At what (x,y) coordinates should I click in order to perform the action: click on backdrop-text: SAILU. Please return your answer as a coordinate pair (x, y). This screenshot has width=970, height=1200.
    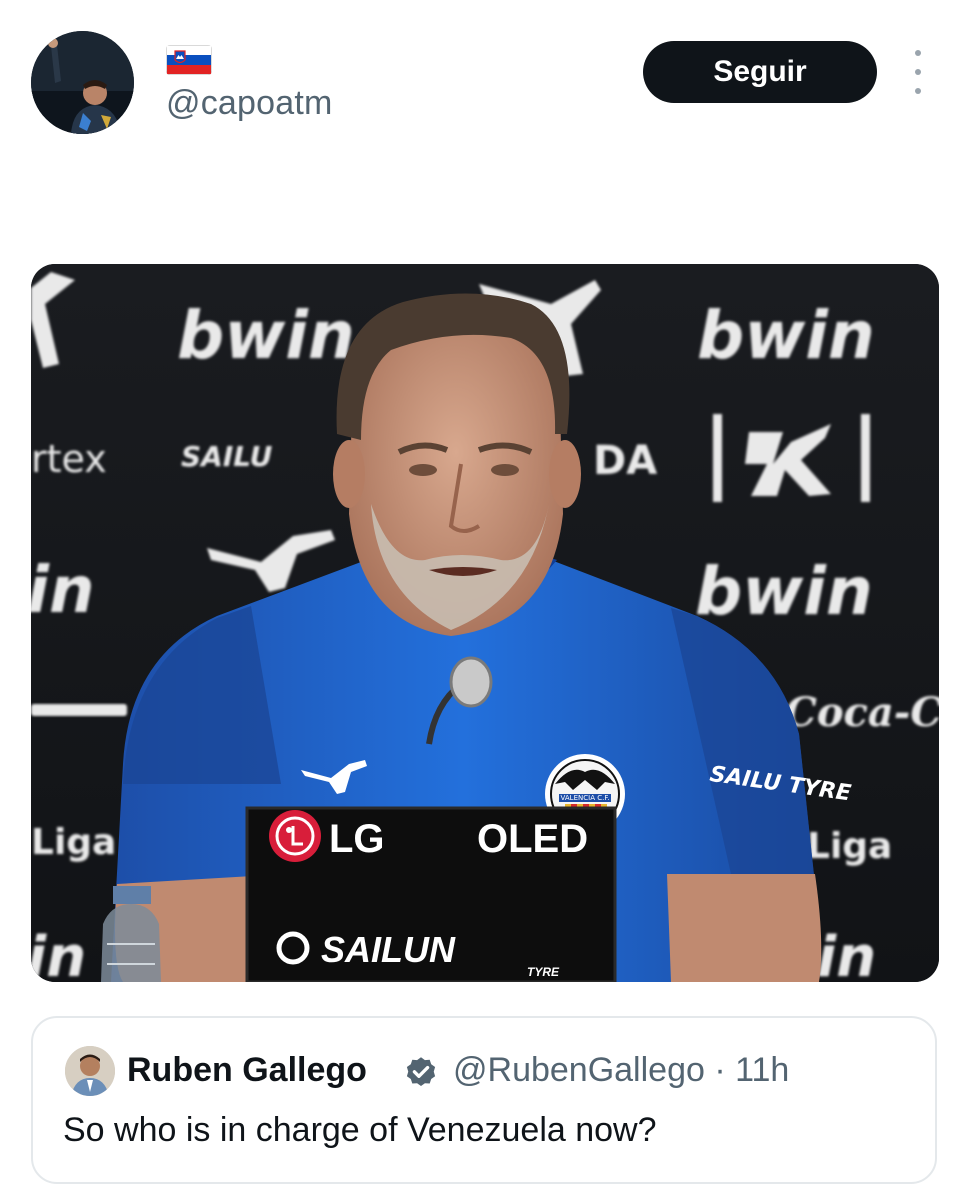
    Looking at the image, I should click on (227, 456).